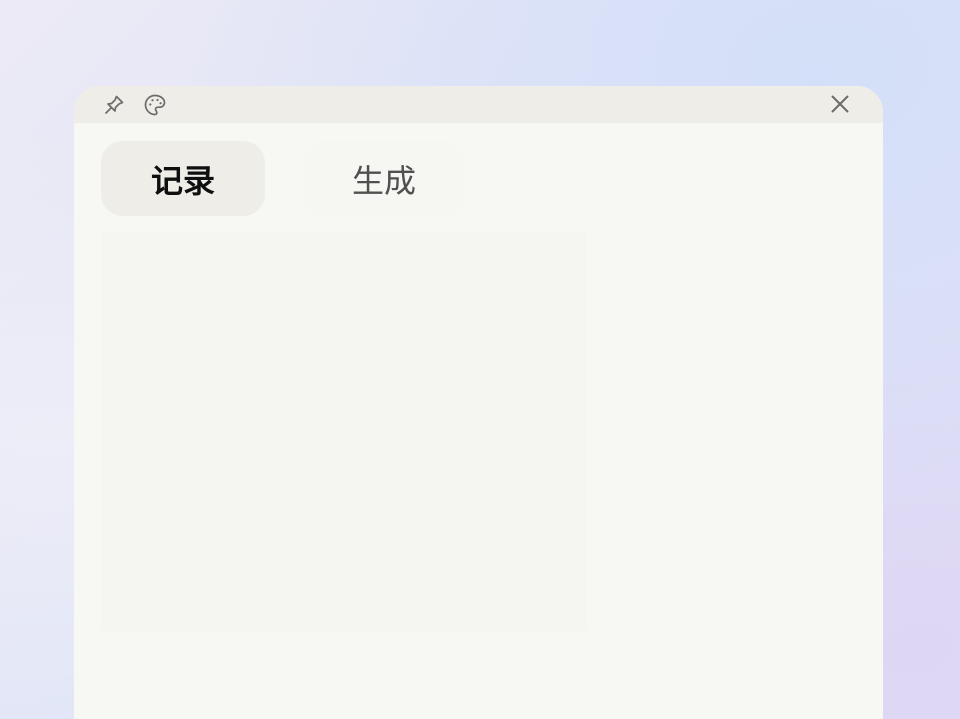  Describe the element at coordinates (155, 105) in the screenshot. I see `palette-icon` at that location.